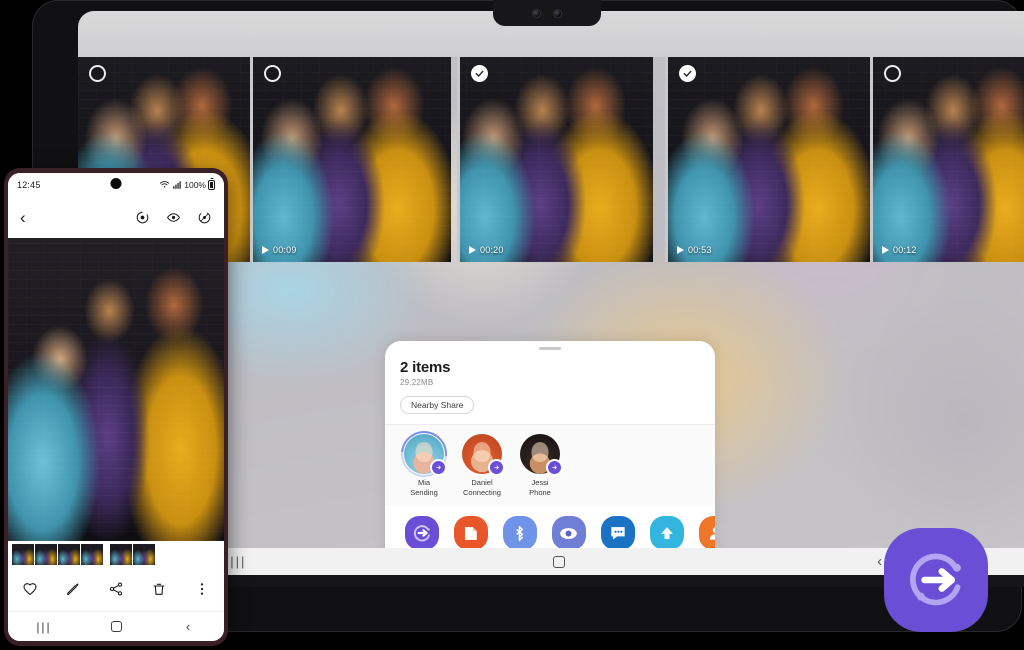 Image resolution: width=1024 pixels, height=650 pixels. I want to click on favorite-icon, so click(30, 589).